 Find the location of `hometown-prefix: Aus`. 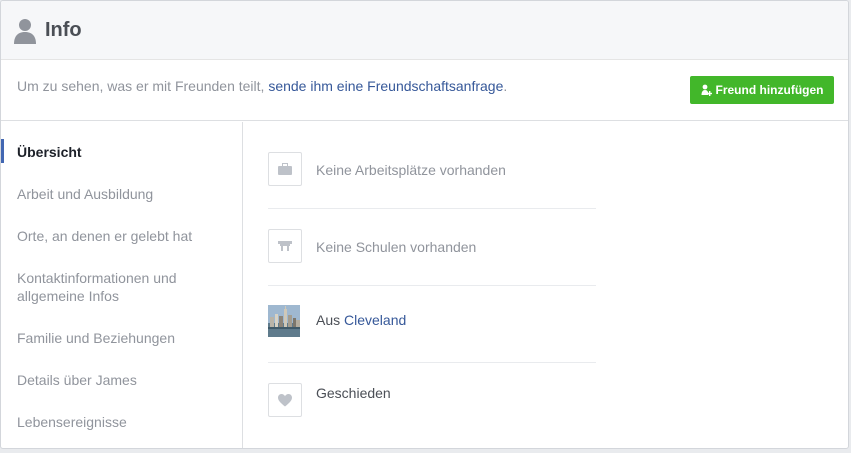

hometown-prefix: Aus is located at coordinates (330, 320).